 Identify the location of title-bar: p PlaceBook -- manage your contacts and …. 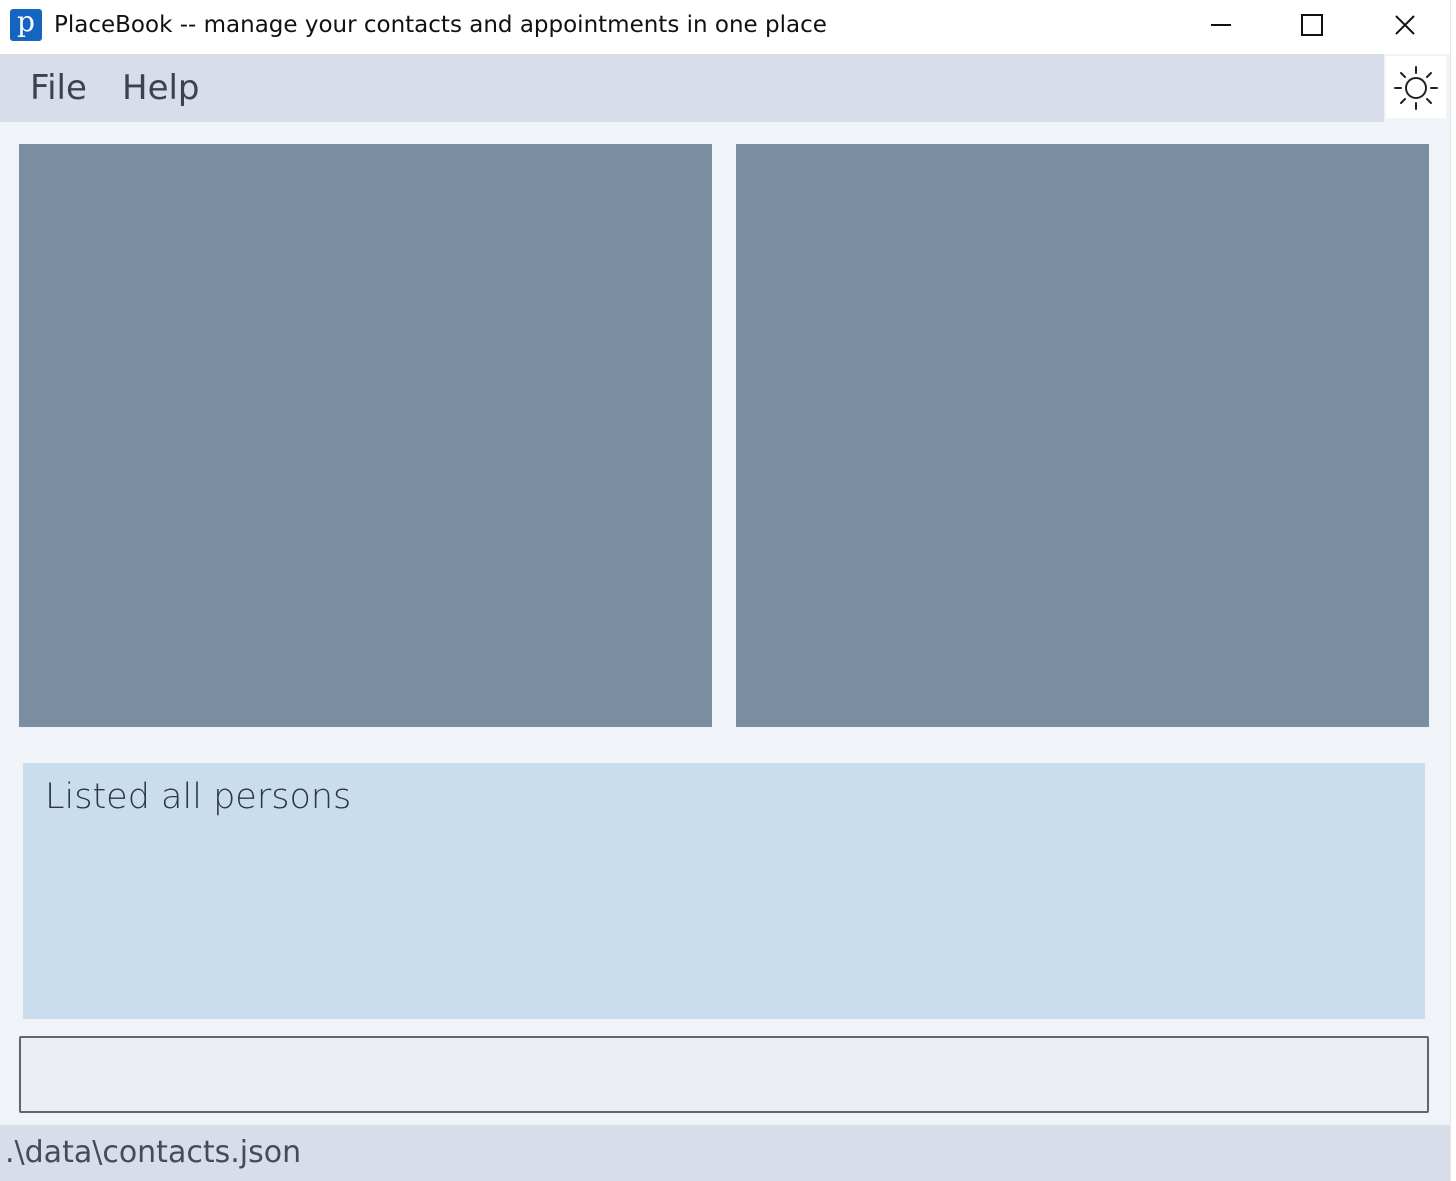
(725, 27).